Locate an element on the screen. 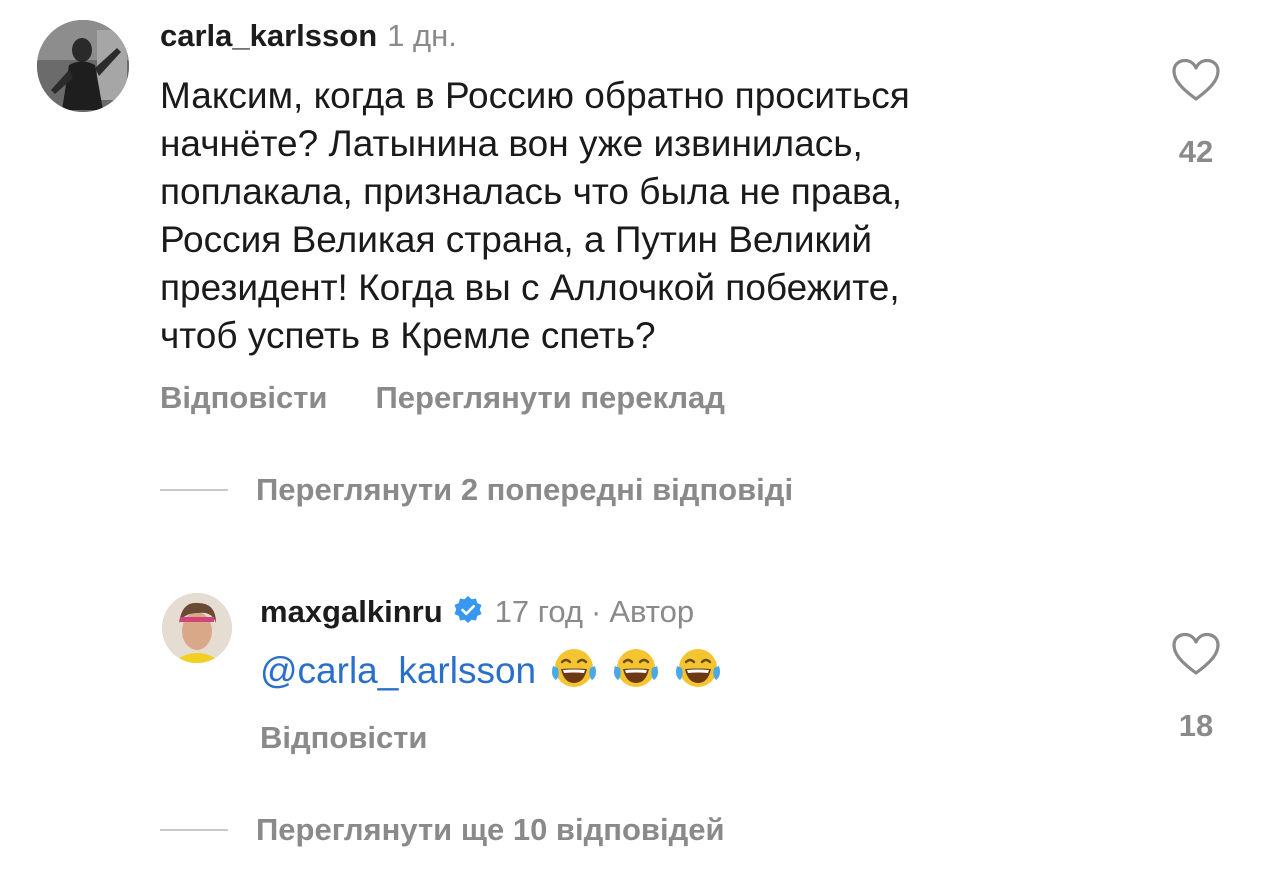 The width and height of the screenshot is (1280, 893). see-translation-button: Переглянути переклад is located at coordinates (550, 398).